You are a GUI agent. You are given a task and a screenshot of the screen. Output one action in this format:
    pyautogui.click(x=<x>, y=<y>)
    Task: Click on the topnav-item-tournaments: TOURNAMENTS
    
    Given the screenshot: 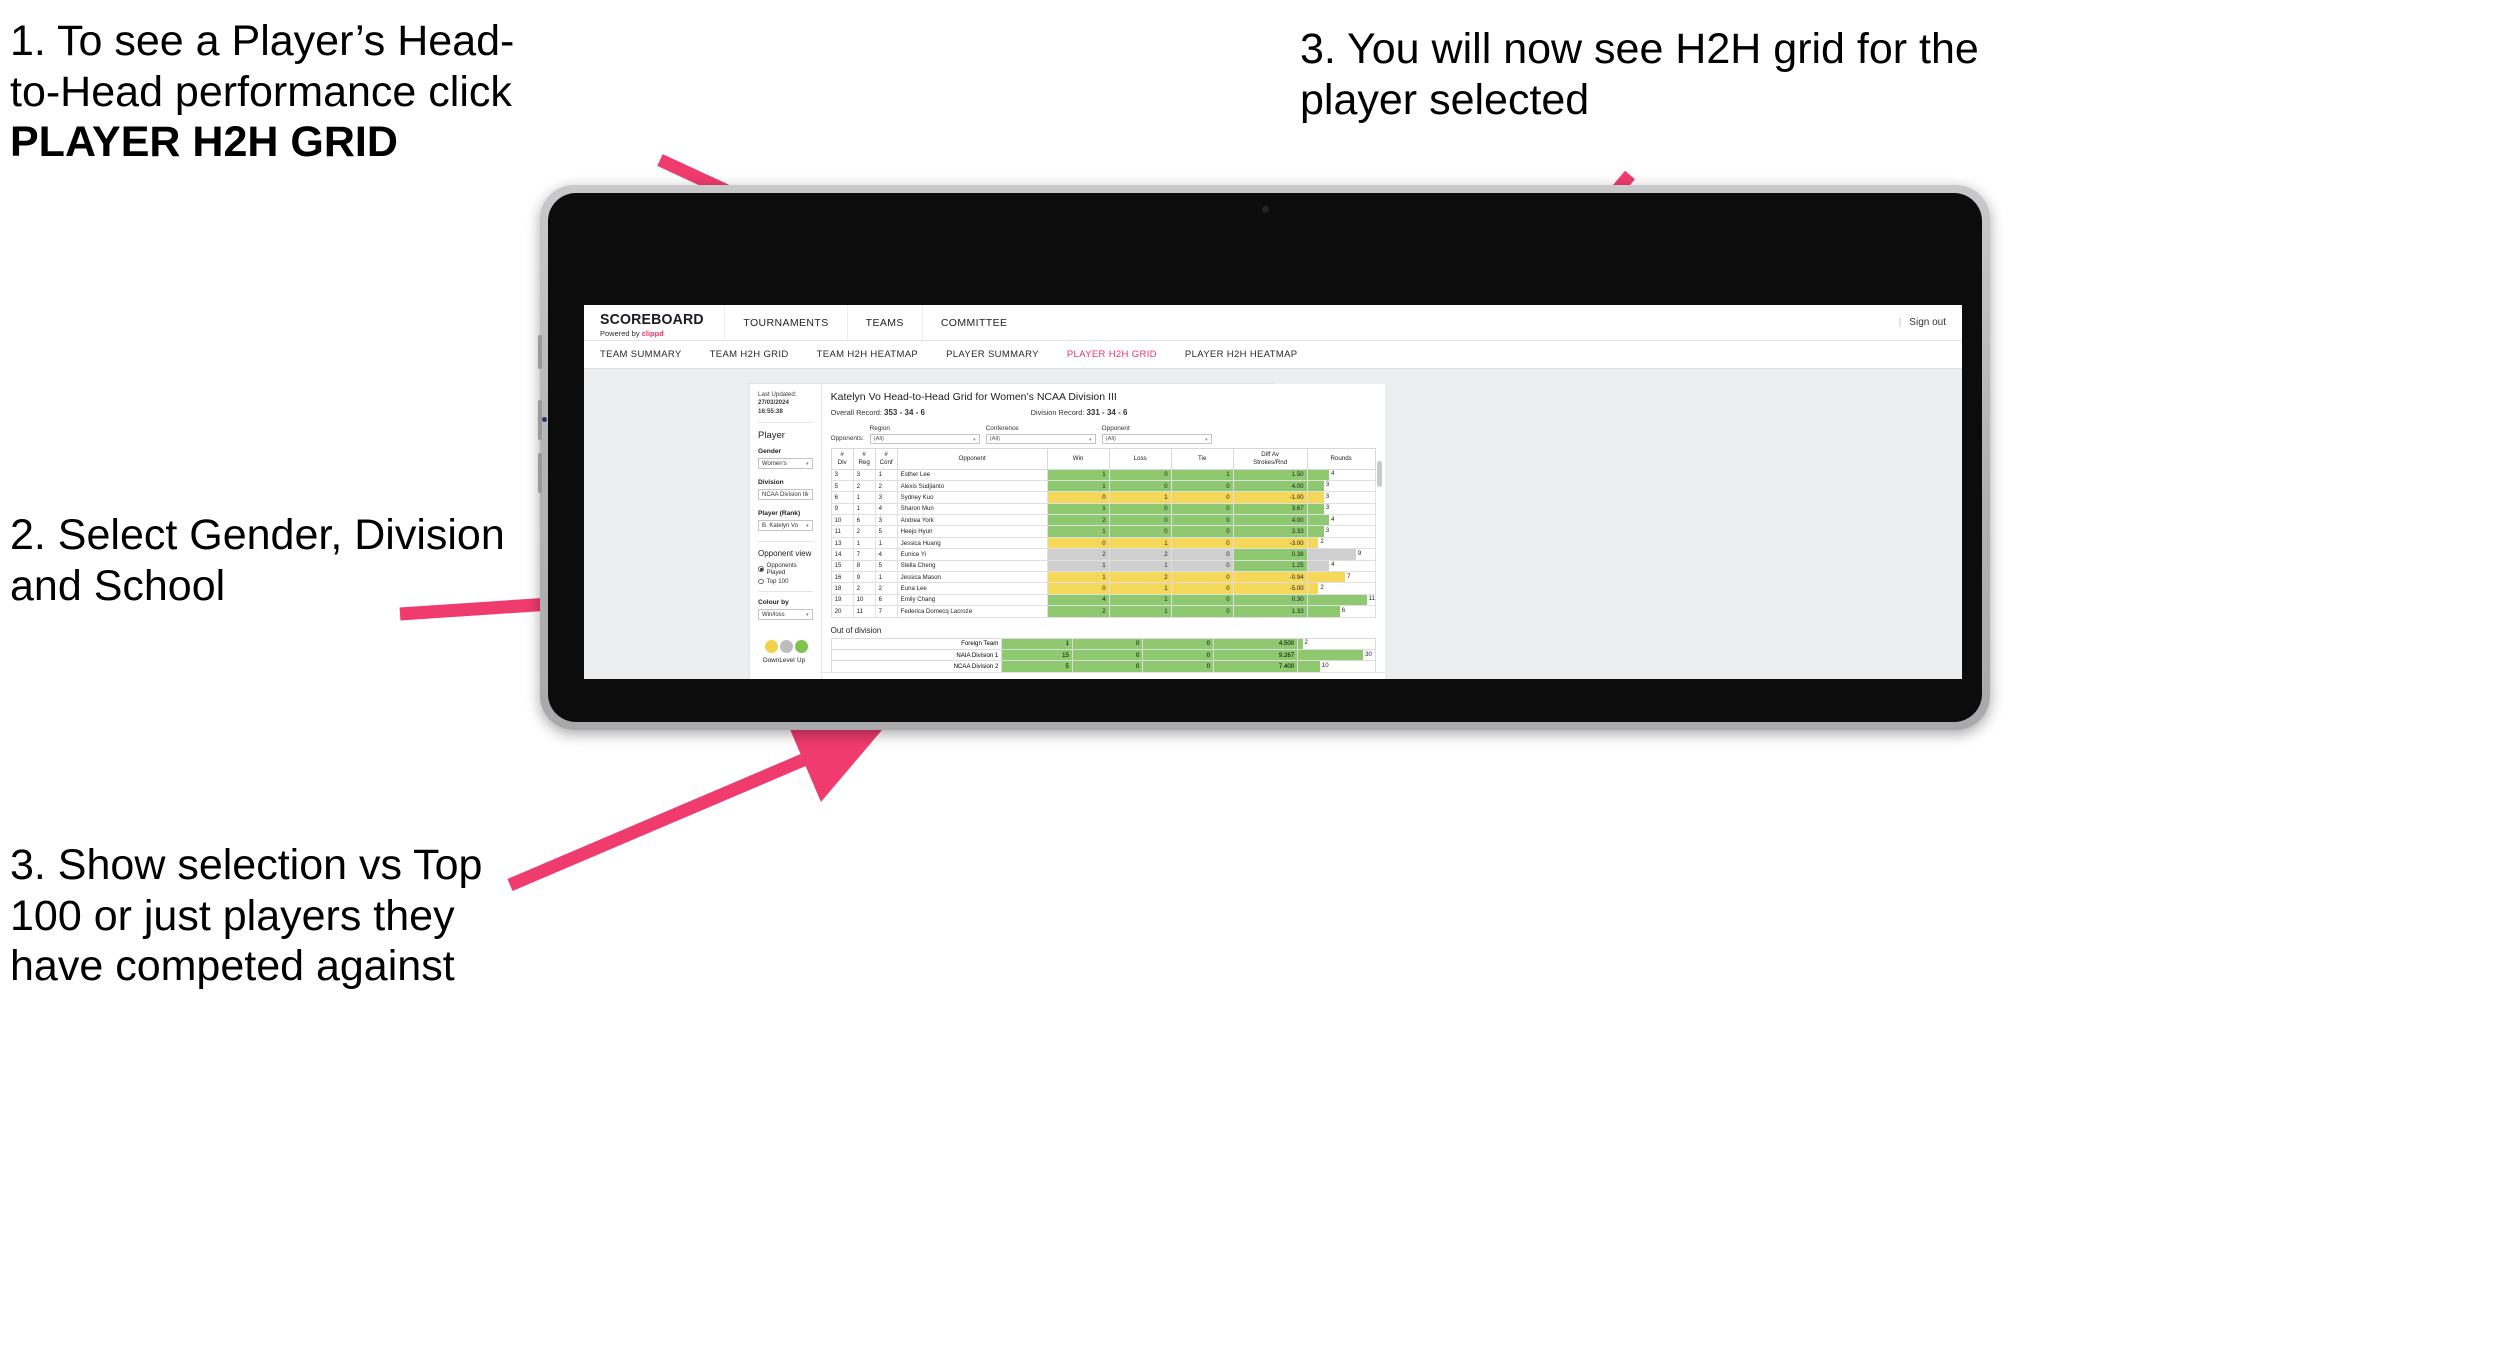 What is the action you would take?
    pyautogui.click(x=785, y=322)
    